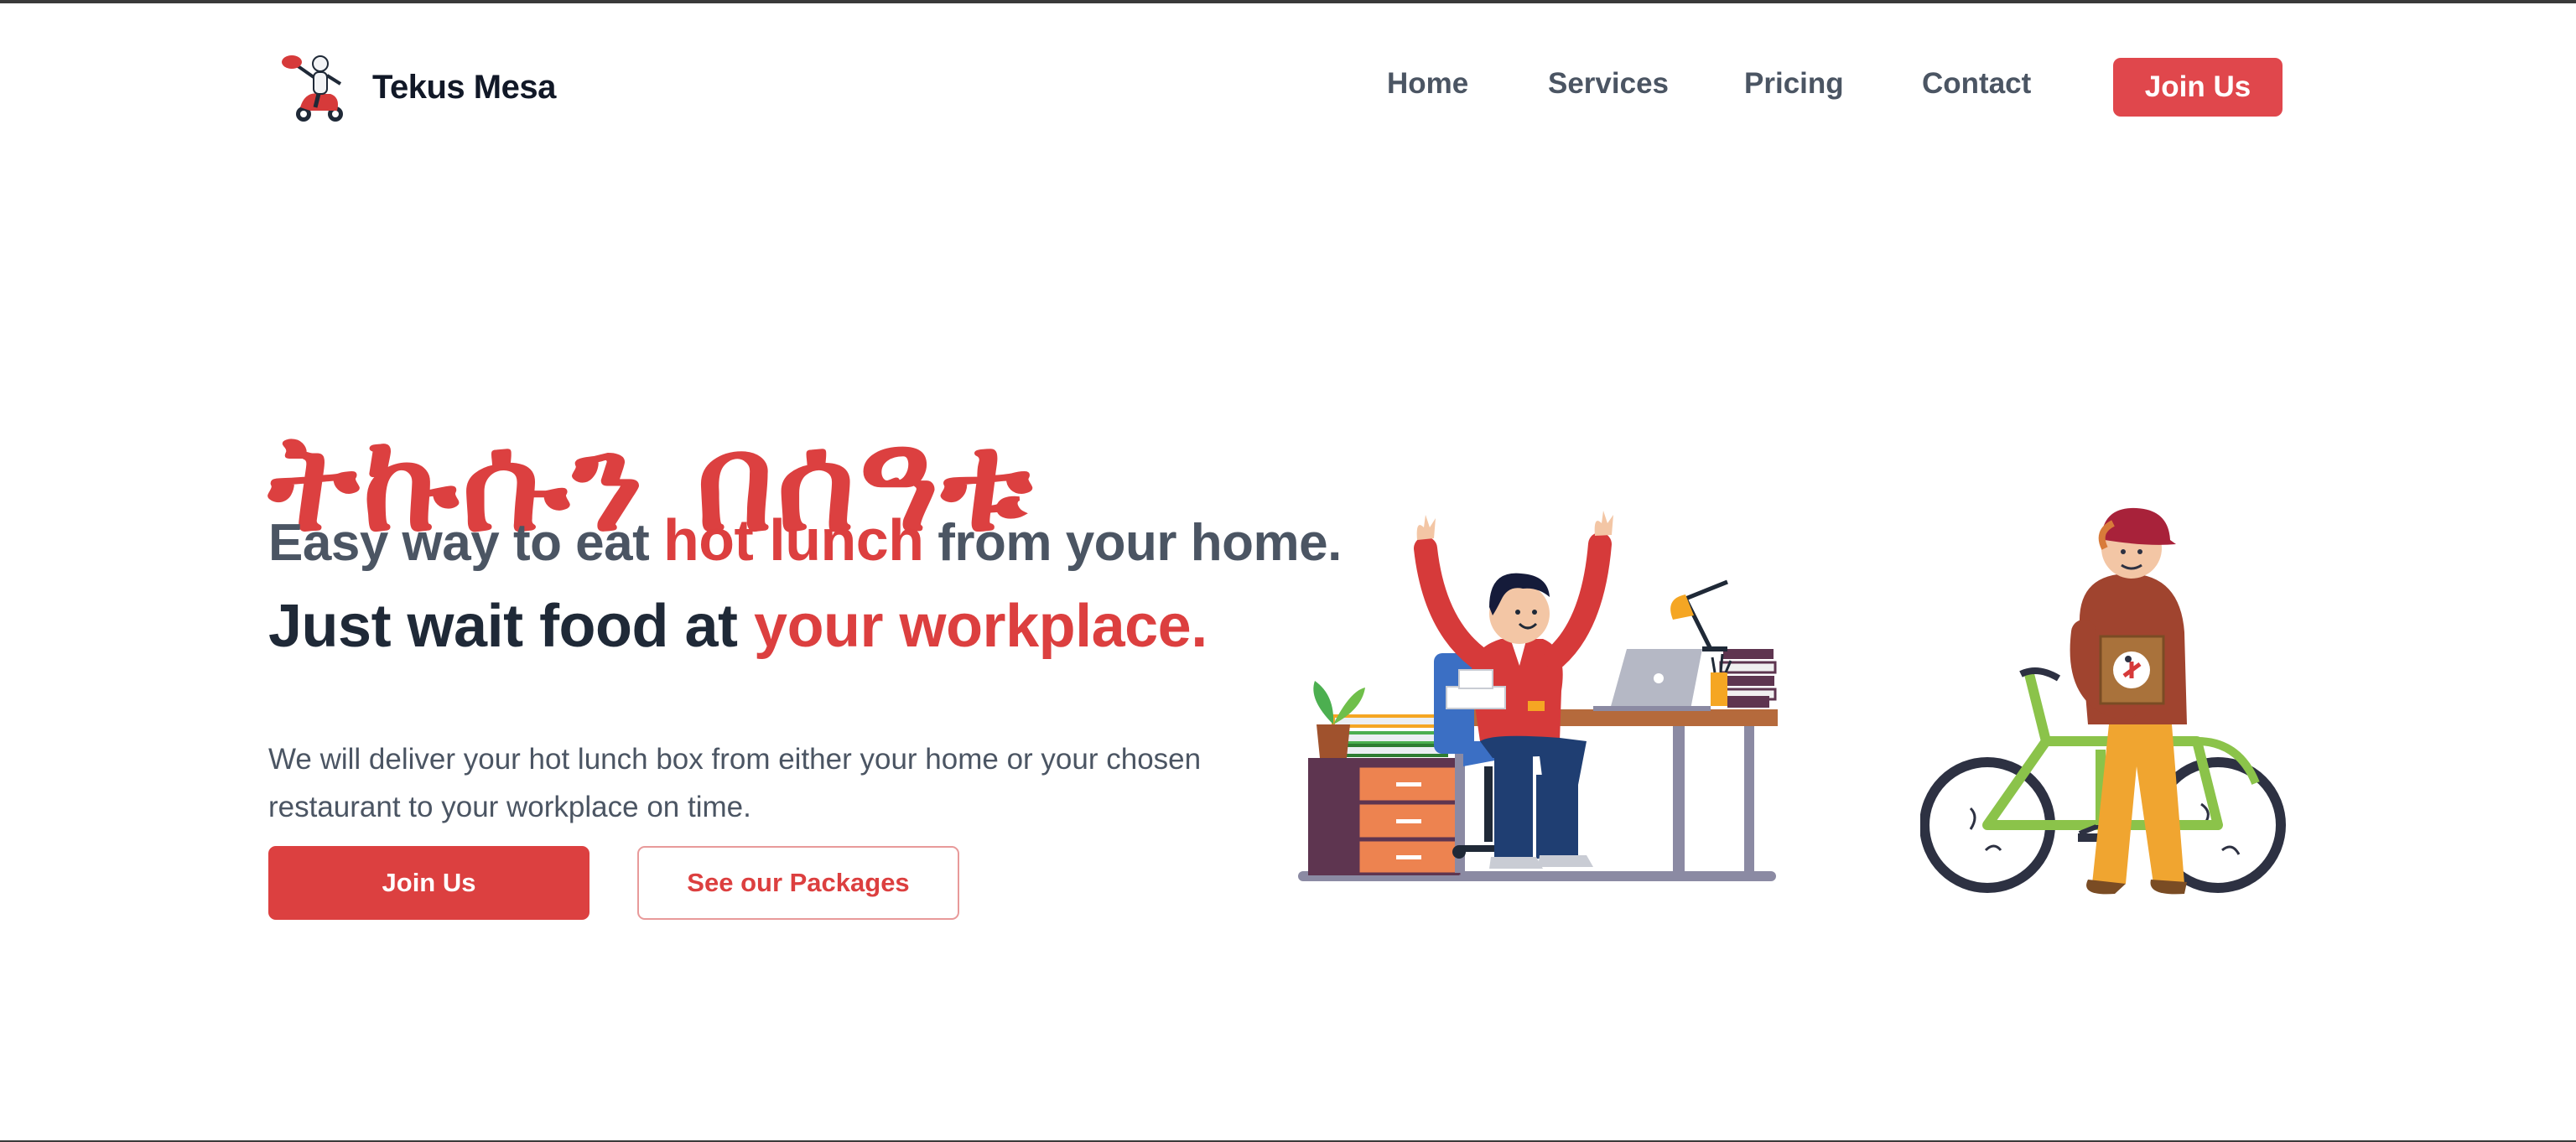  I want to click on delivery-scooter-icon, so click(312, 88).